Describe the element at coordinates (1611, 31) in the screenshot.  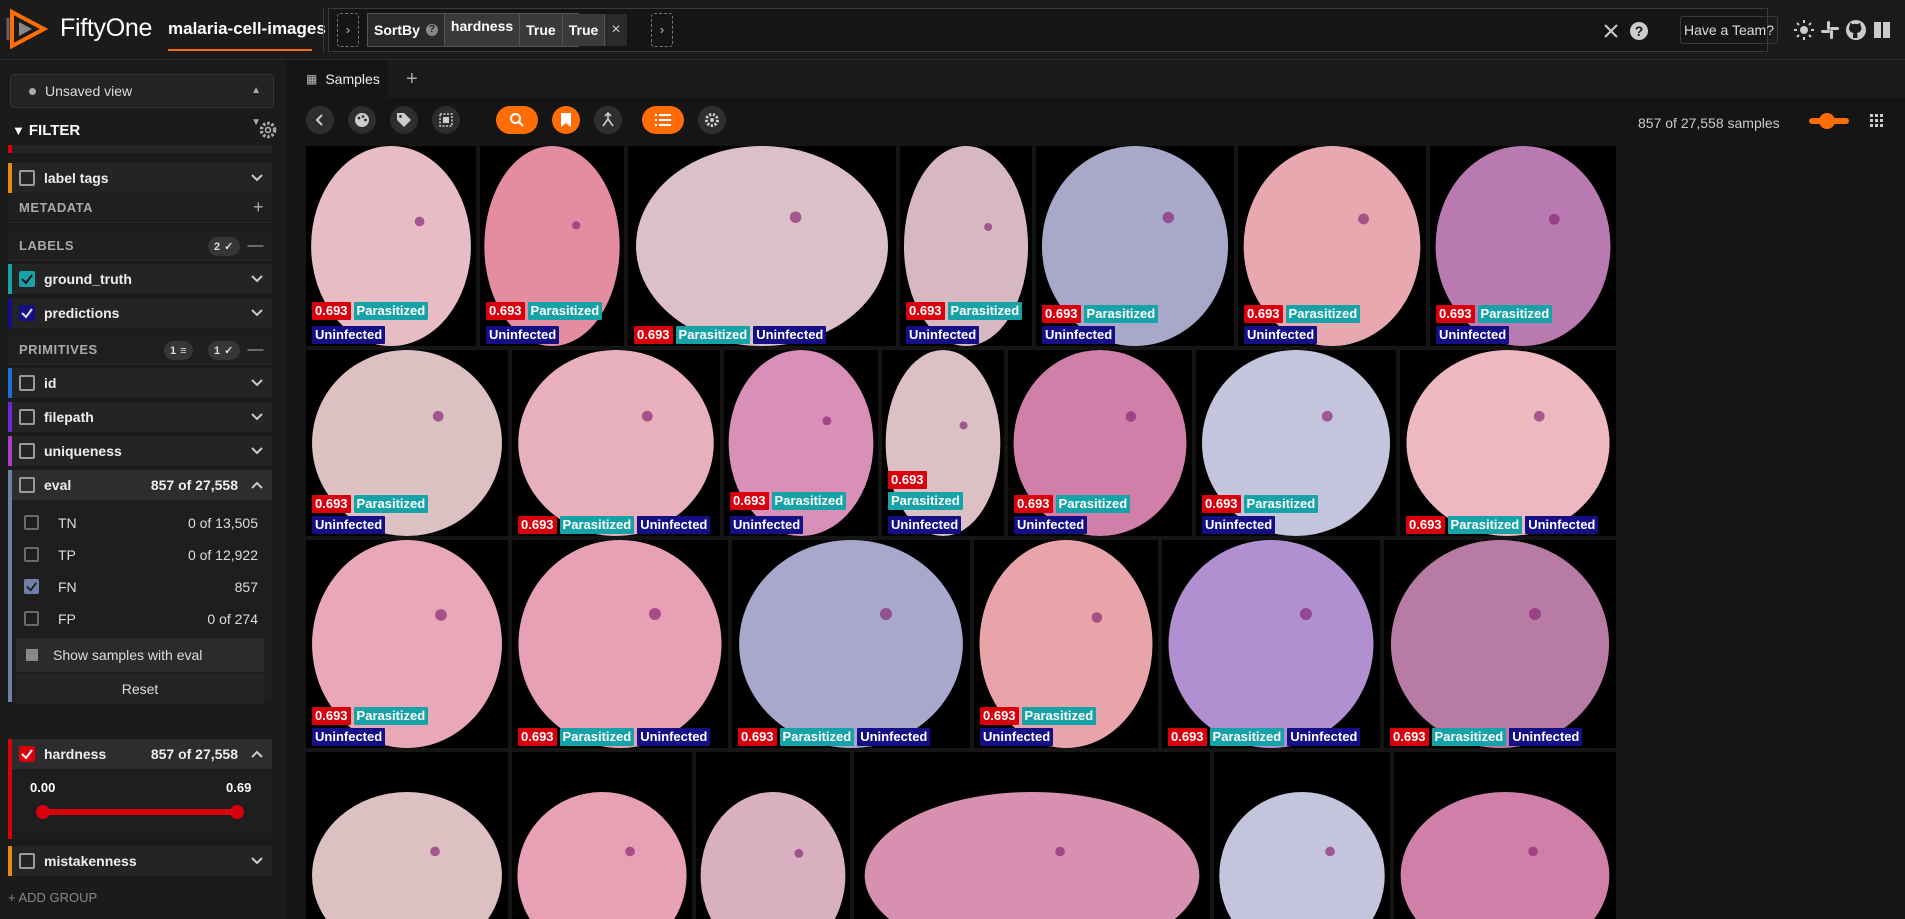
I see `close-icon` at that location.